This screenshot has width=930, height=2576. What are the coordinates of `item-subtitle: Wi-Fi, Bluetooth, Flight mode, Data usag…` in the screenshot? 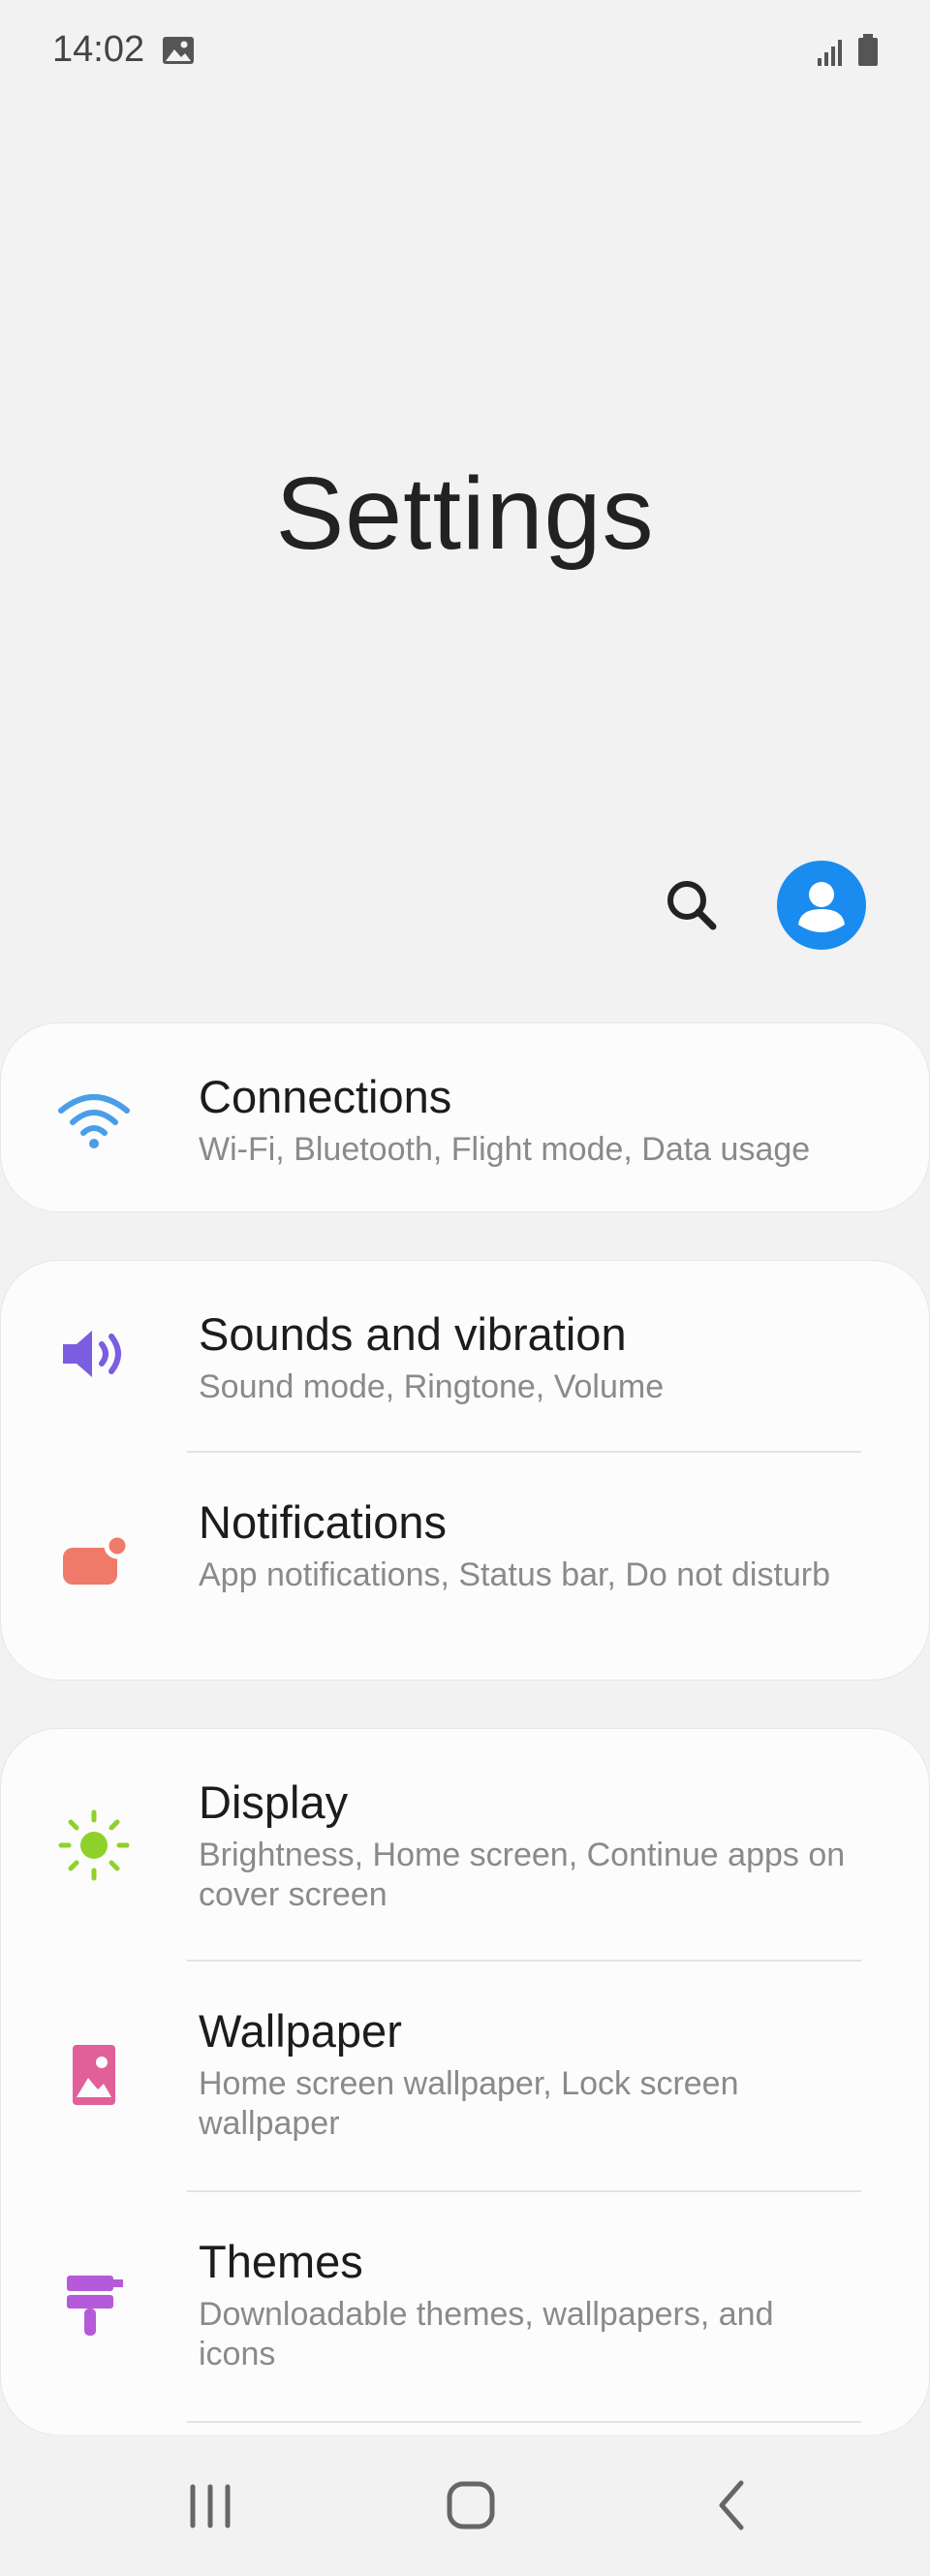 It's located at (505, 1149).